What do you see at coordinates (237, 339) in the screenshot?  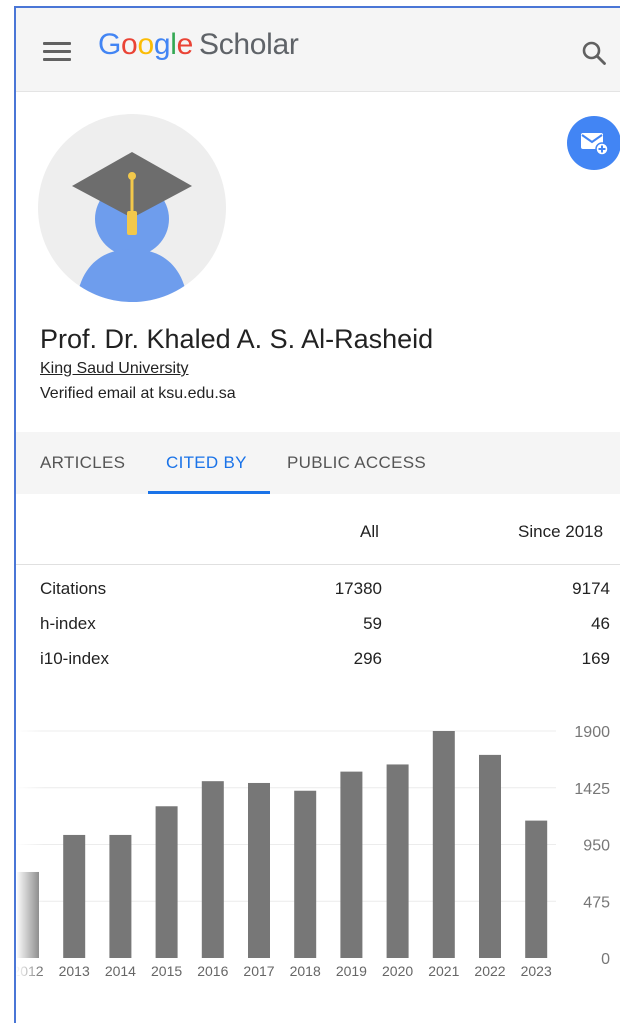 I see `profile-name: Prof. Dr. Khaled A. S. Al-Rasheid` at bounding box center [237, 339].